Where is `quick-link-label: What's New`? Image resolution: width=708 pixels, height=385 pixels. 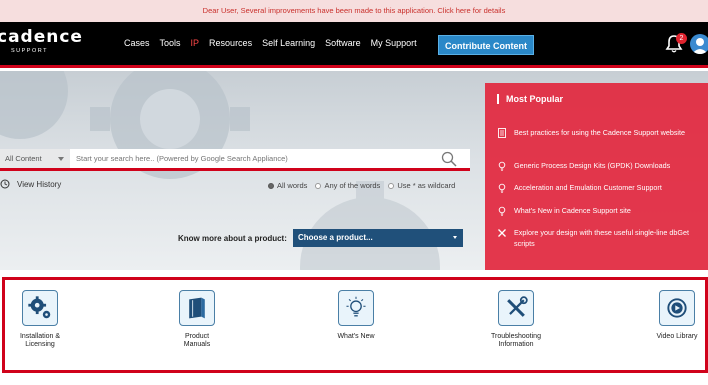
quick-link-label: What's New is located at coordinates (356, 336).